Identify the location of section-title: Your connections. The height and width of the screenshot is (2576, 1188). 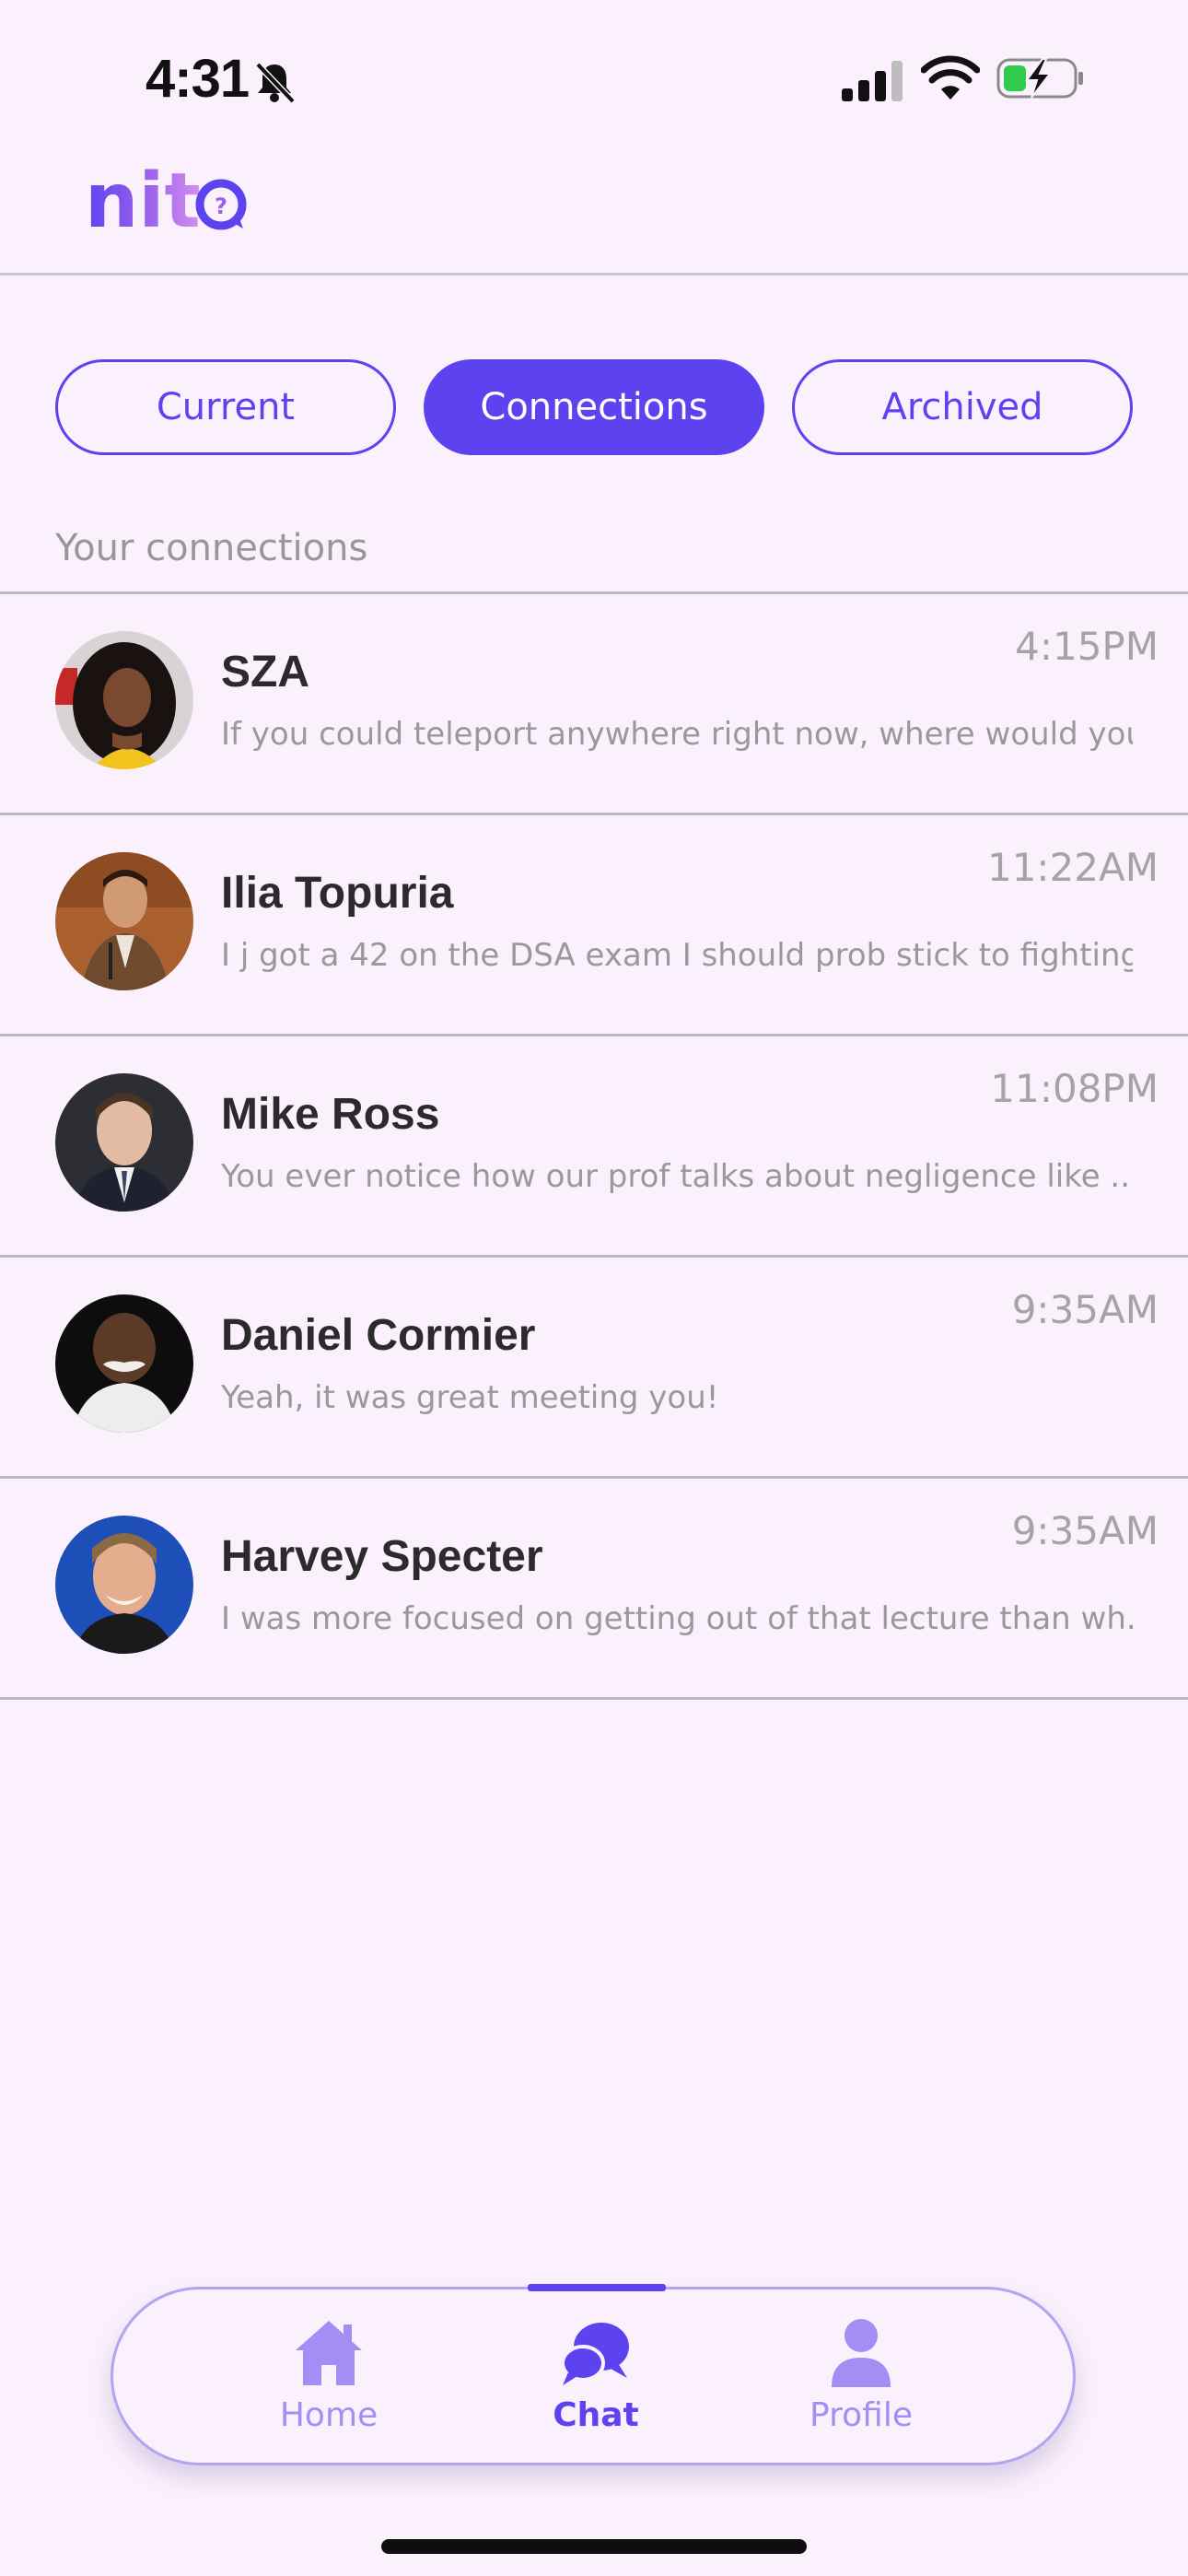
(211, 548).